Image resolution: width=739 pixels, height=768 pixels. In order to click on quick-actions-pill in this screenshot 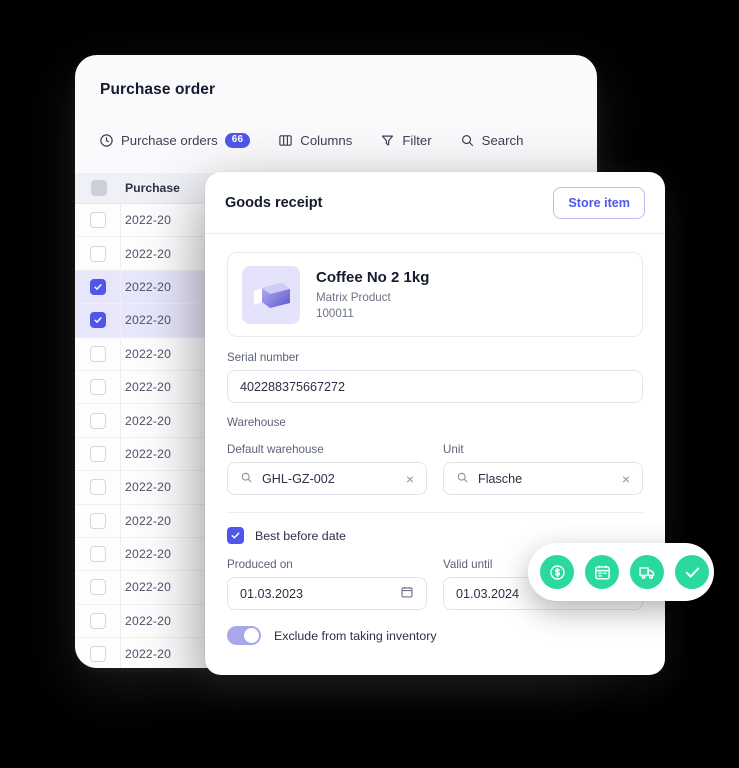, I will do `click(621, 572)`.